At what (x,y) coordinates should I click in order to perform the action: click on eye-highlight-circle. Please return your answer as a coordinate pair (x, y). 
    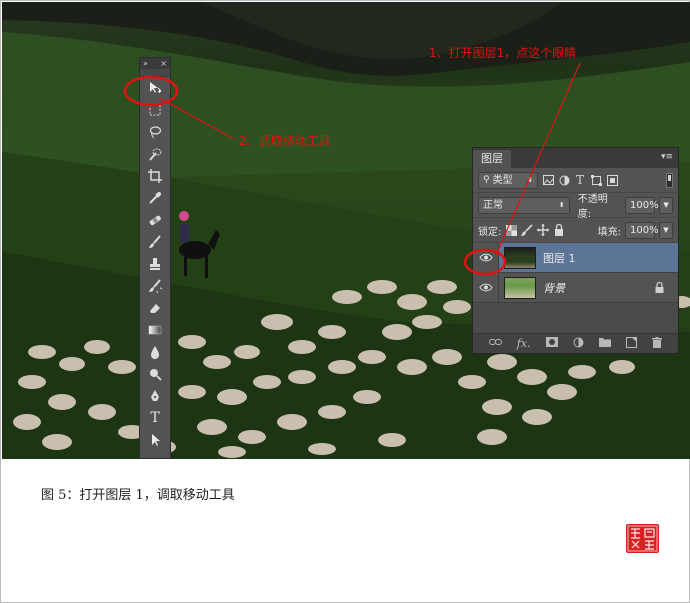
    Looking at the image, I should click on (485, 262).